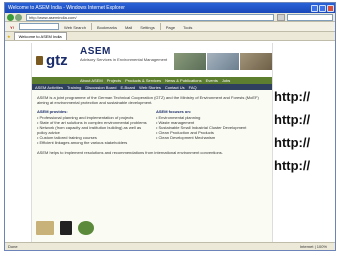  I want to click on slide-link-list: http:// http:// http:// http://, so click(292, 131).